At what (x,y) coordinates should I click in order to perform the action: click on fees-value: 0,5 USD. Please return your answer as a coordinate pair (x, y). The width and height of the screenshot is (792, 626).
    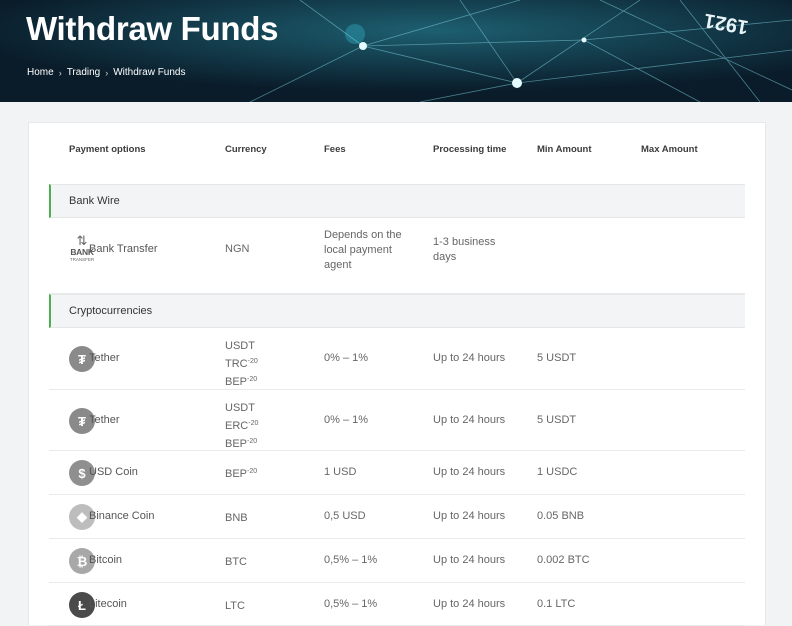
    Looking at the image, I should click on (345, 516).